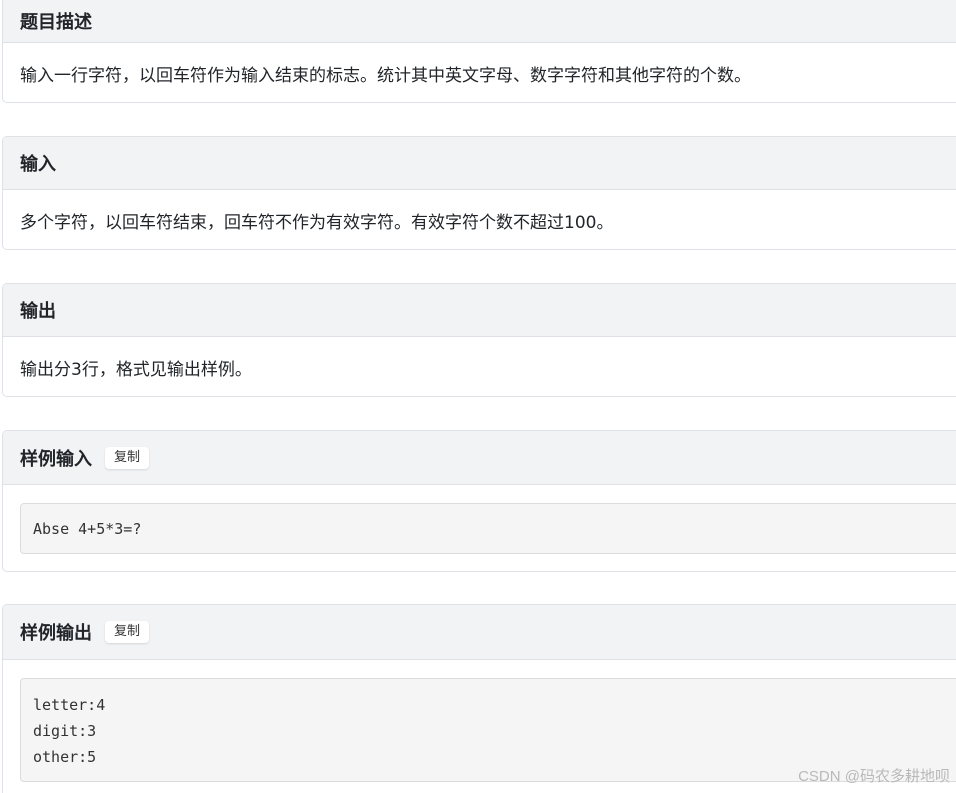 This screenshot has width=956, height=793. I want to click on sample-input-body: Abse 4+5*3=?, so click(479, 528).